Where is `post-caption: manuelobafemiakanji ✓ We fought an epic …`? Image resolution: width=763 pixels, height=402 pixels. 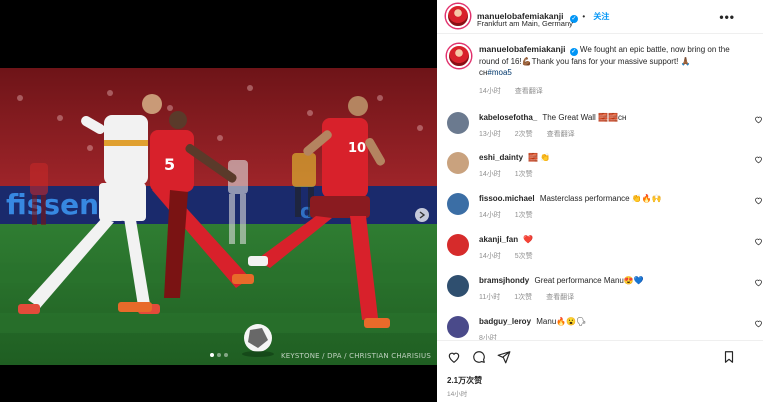 post-caption: manuelobafemiakanji ✓ We fought an epic … is located at coordinates (595, 70).